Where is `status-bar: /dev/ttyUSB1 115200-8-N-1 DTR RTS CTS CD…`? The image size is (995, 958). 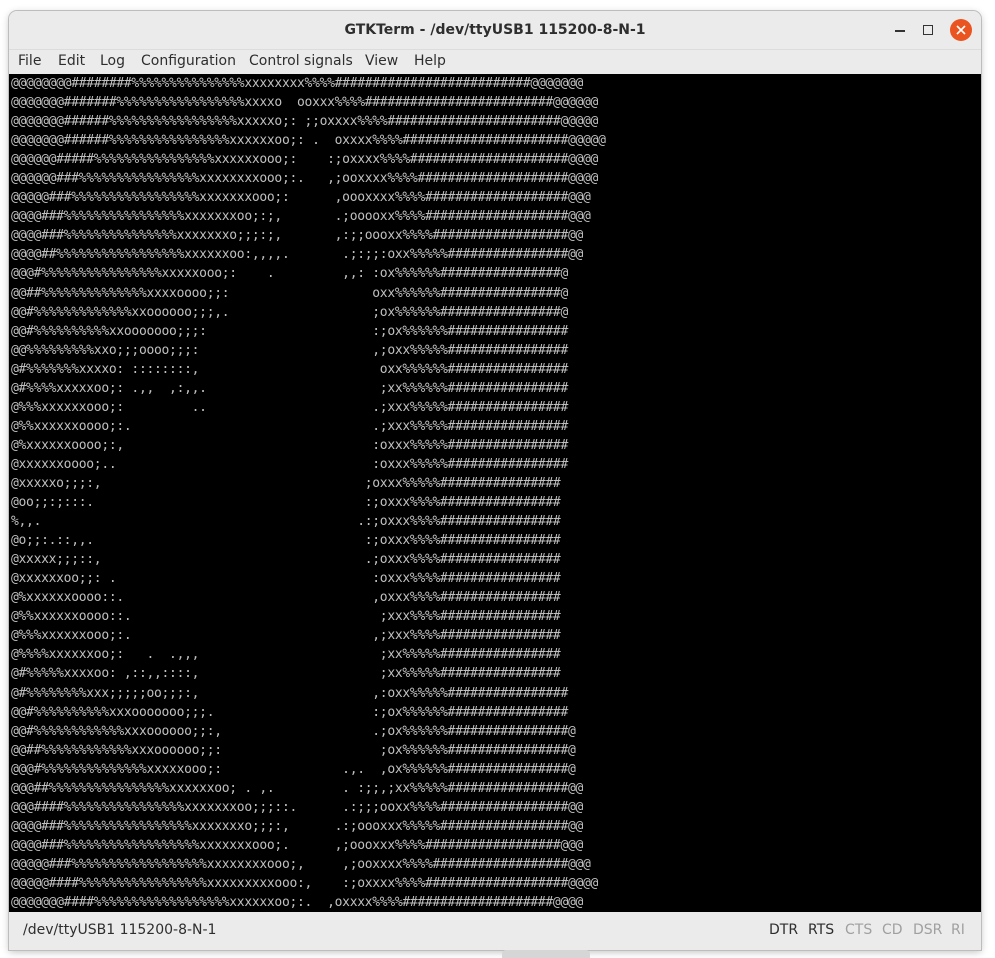 status-bar: /dev/ttyUSB1 115200-8-N-1 DTR RTS CTS CD… is located at coordinates (495, 931).